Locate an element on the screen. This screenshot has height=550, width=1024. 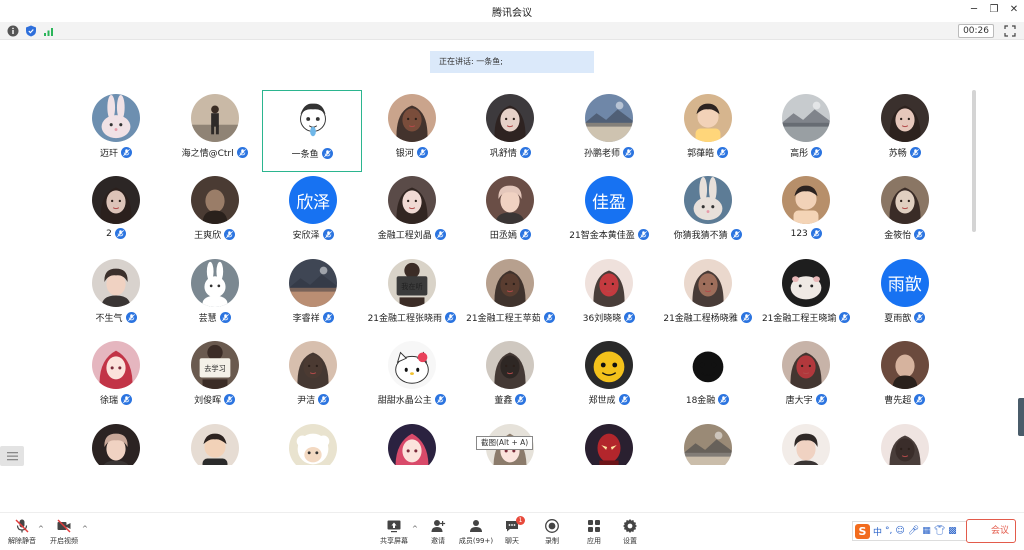
close-icon: ✕ is located at coordinates (1014, 10).